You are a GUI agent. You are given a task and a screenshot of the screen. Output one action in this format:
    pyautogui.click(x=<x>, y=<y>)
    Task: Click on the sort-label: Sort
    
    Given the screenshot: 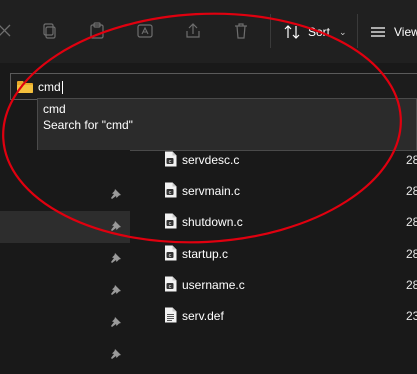 What is the action you would take?
    pyautogui.click(x=319, y=32)
    